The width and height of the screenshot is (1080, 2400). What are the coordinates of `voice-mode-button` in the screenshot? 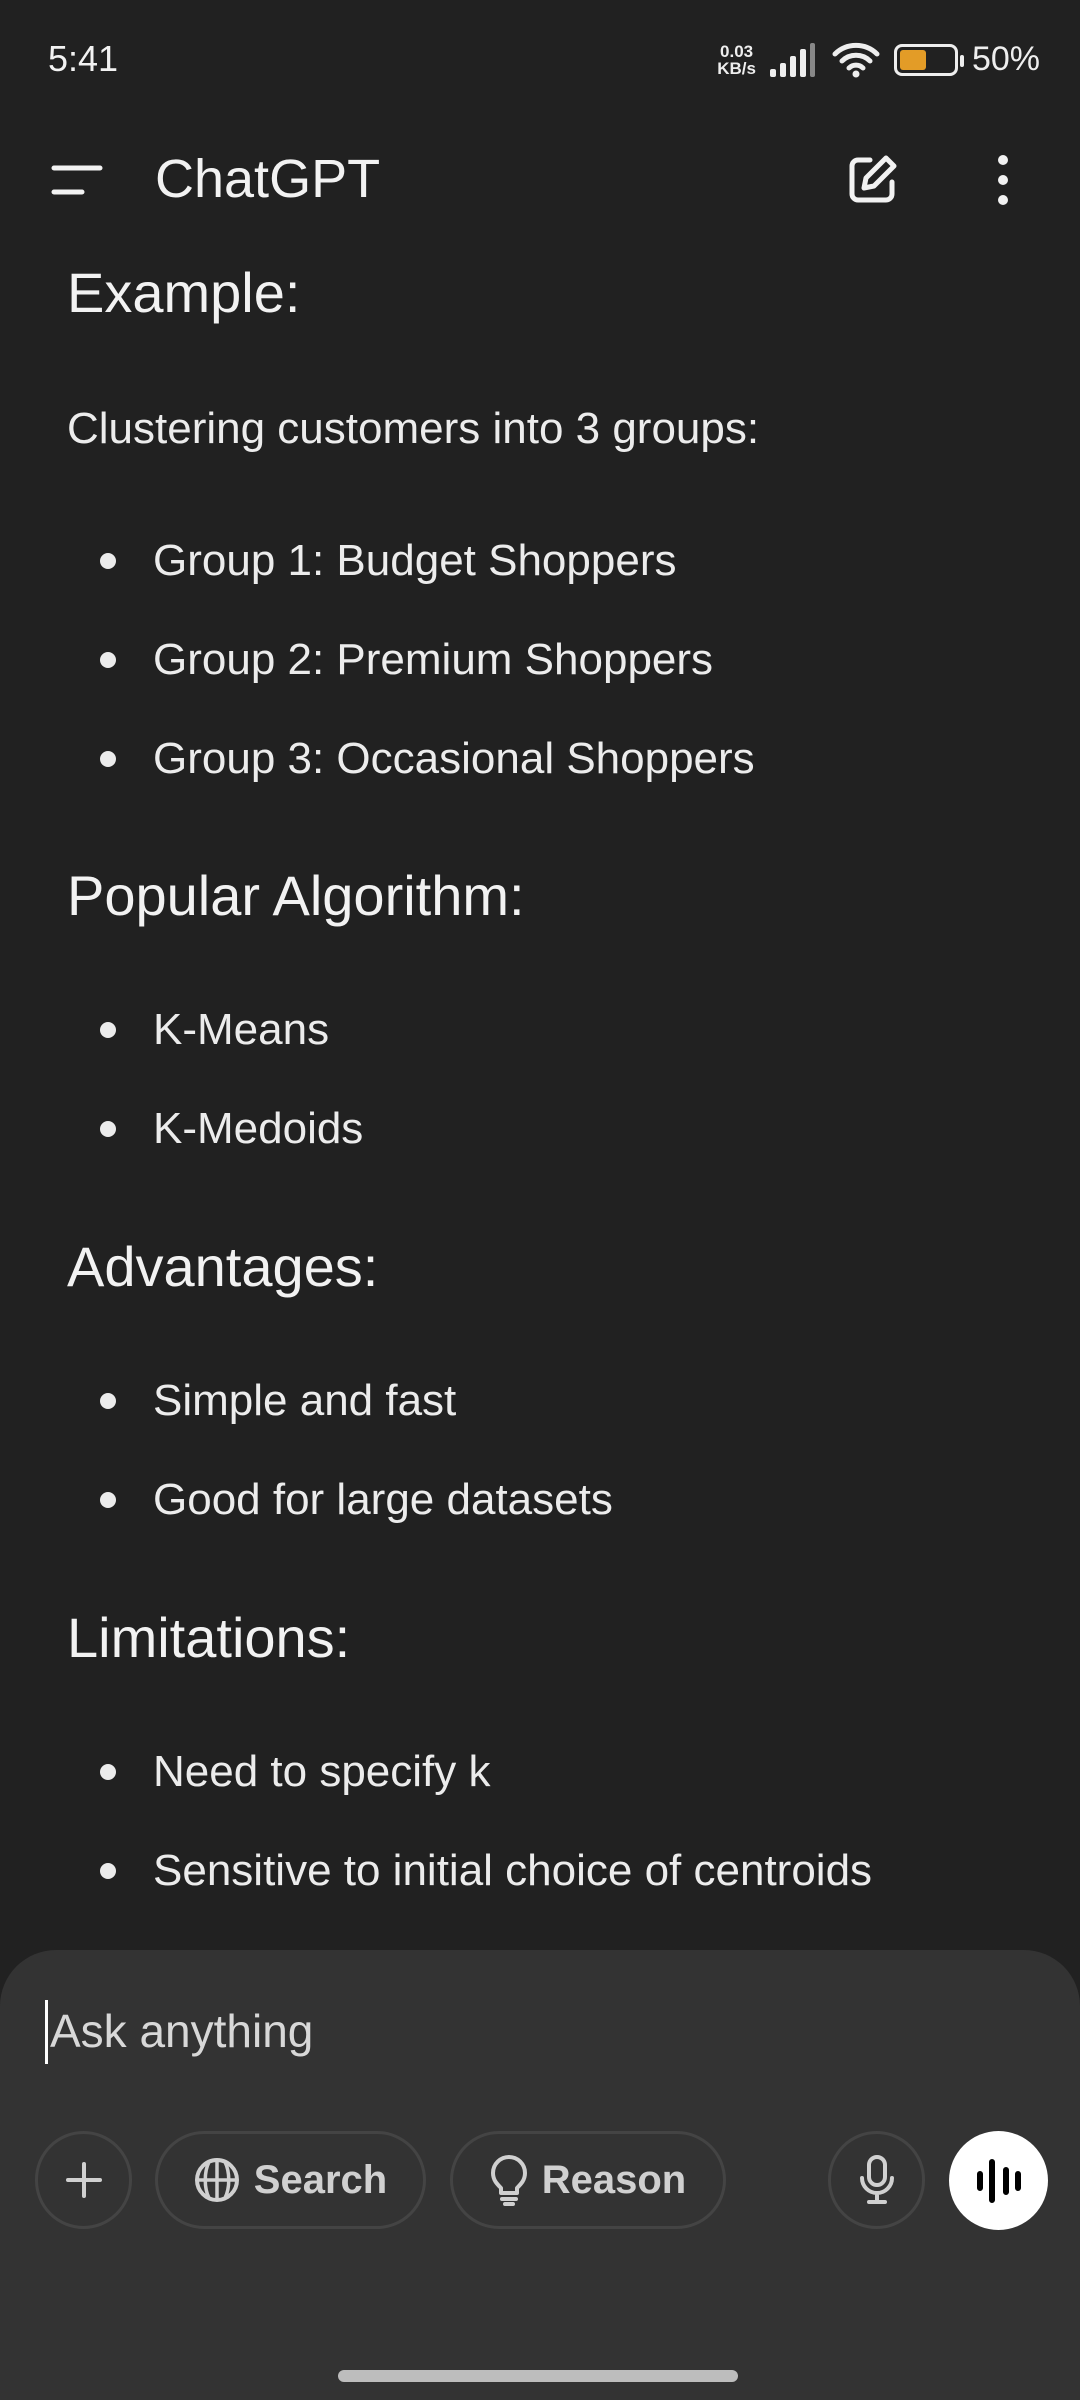 It's located at (998, 2180).